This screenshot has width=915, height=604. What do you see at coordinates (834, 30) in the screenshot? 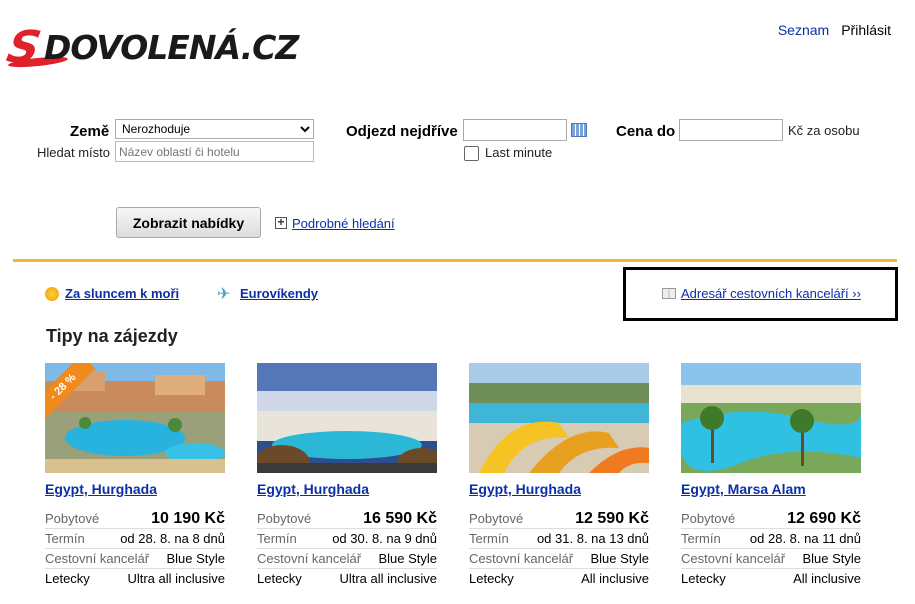
I see `top-links: Seznam Přihlásit` at bounding box center [834, 30].